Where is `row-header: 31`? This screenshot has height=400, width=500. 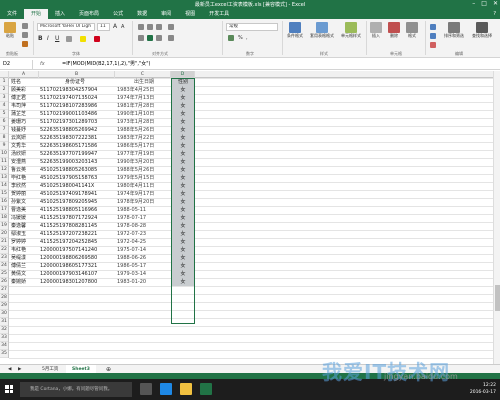 row-header: 31 is located at coordinates (4, 322).